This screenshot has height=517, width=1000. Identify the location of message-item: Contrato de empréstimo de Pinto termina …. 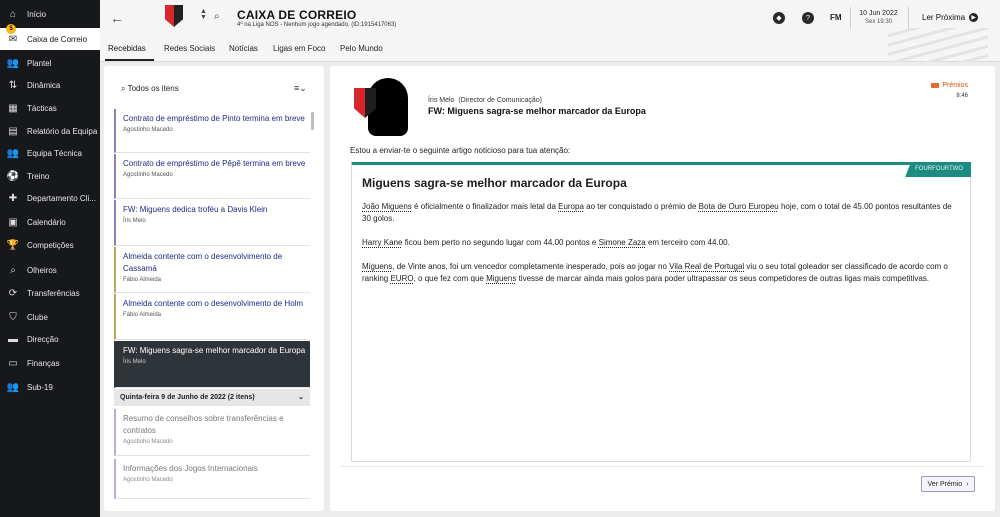
(212, 131).